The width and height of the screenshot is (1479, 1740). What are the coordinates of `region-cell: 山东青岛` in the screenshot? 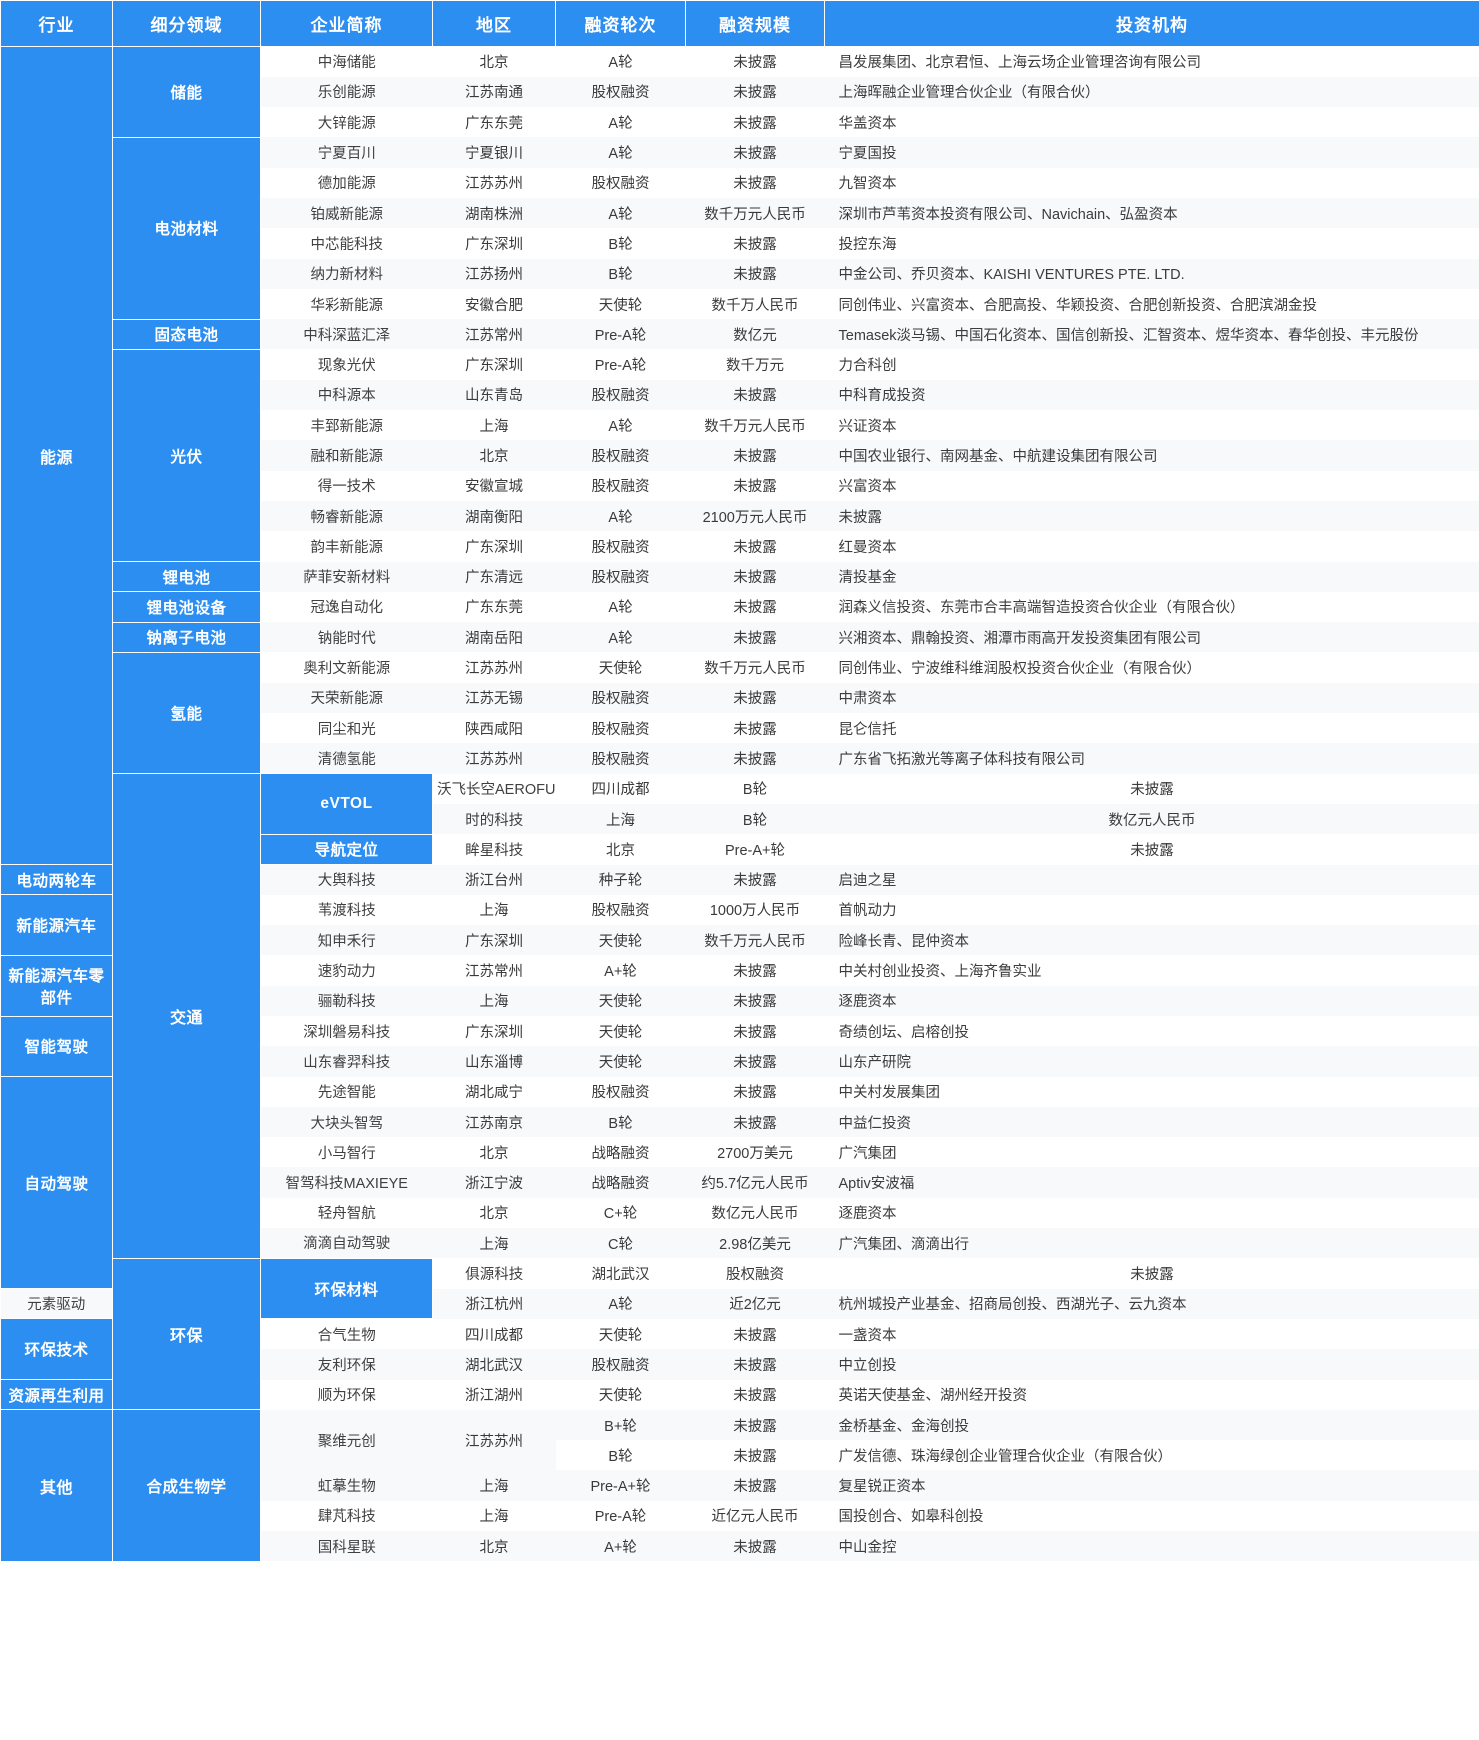 It's located at (494, 395).